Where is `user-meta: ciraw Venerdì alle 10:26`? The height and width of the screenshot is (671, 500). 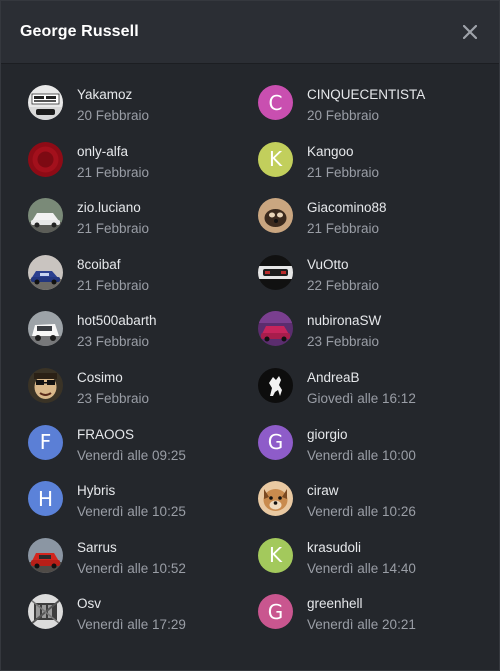 user-meta: ciraw Venerdì alle 10:26 is located at coordinates (361, 501).